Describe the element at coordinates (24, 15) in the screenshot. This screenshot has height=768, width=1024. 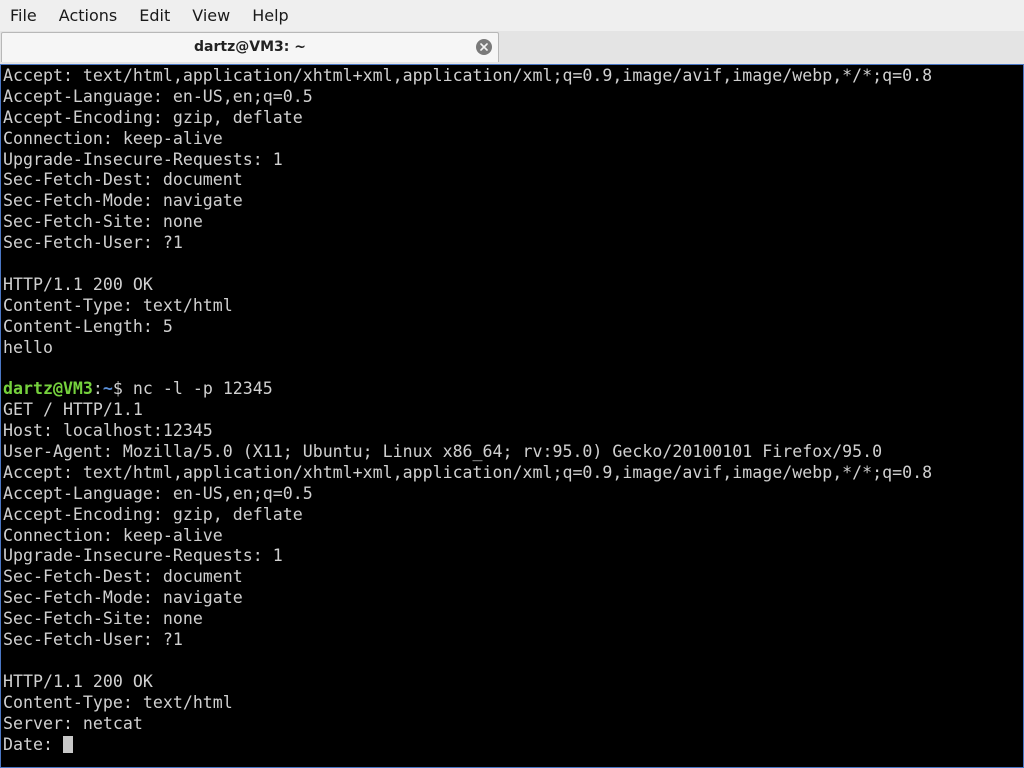
I see `menu-file: File` at that location.